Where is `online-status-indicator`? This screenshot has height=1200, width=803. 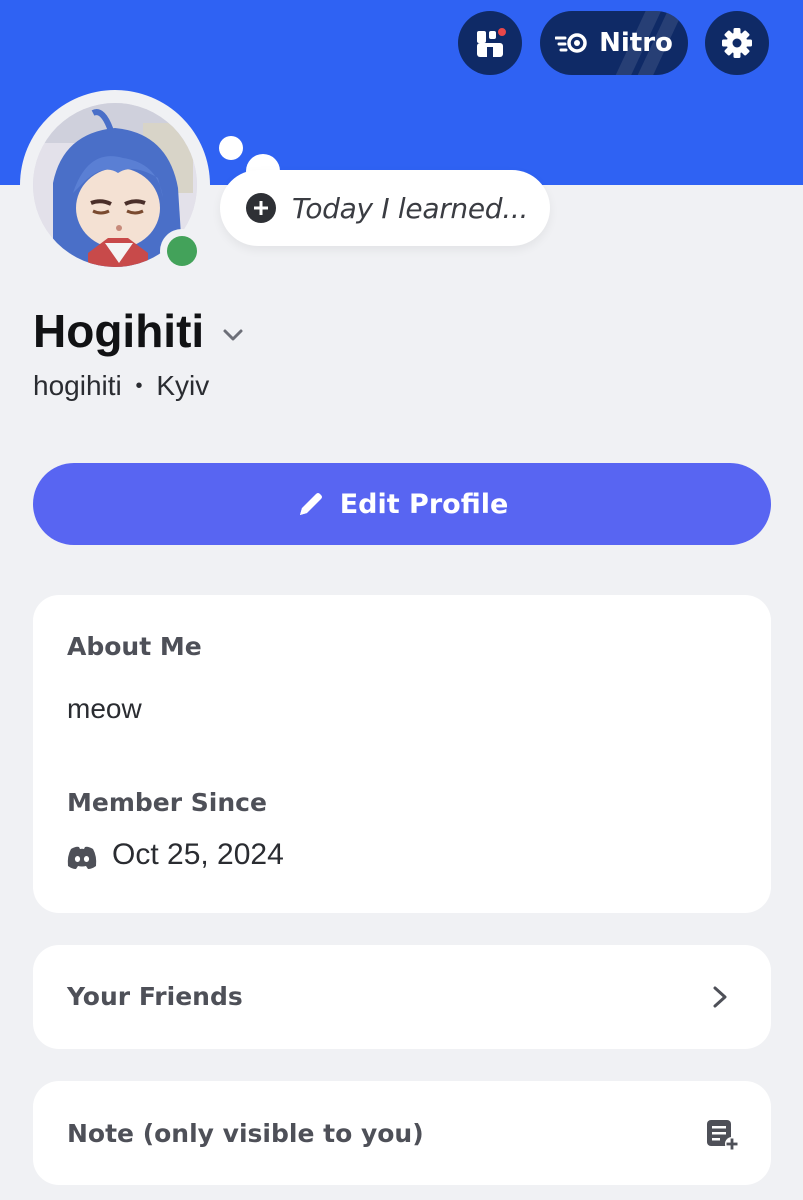
online-status-indicator is located at coordinates (182, 251).